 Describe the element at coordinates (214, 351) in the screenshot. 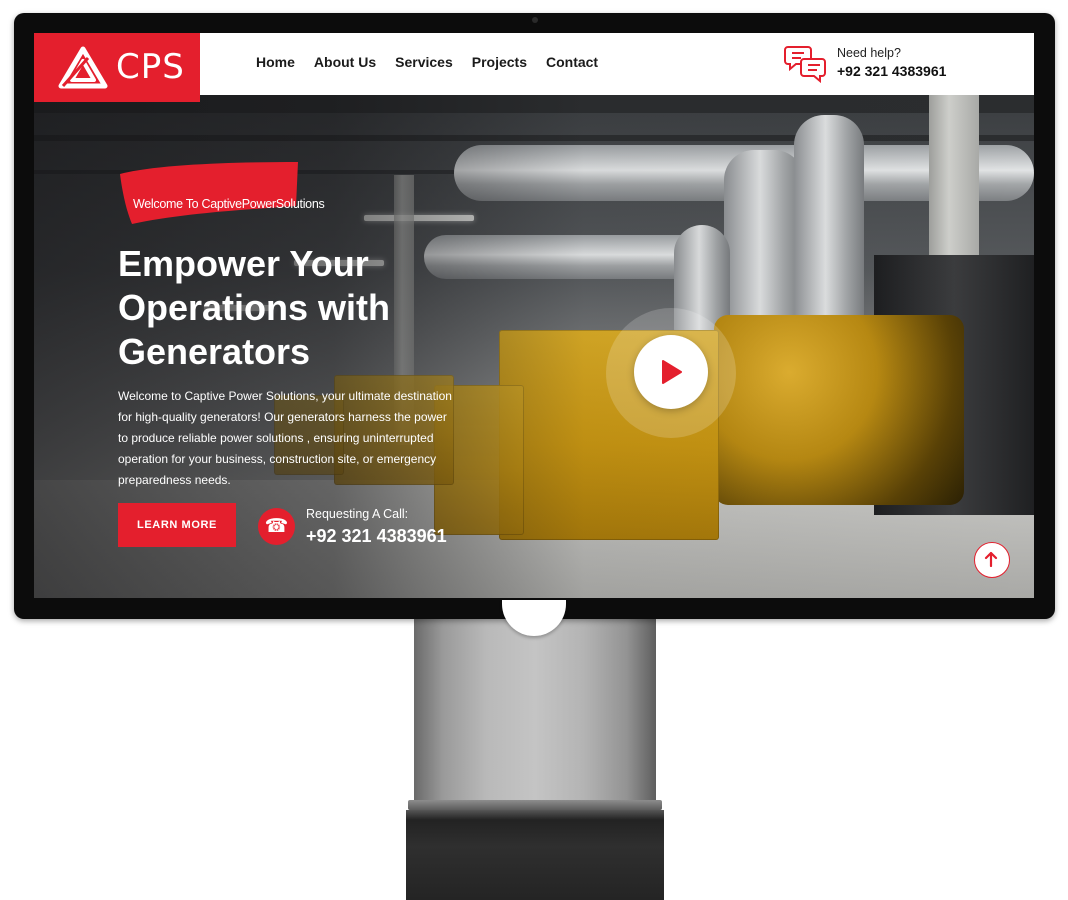

I see `headline-line-3: Generators` at that location.